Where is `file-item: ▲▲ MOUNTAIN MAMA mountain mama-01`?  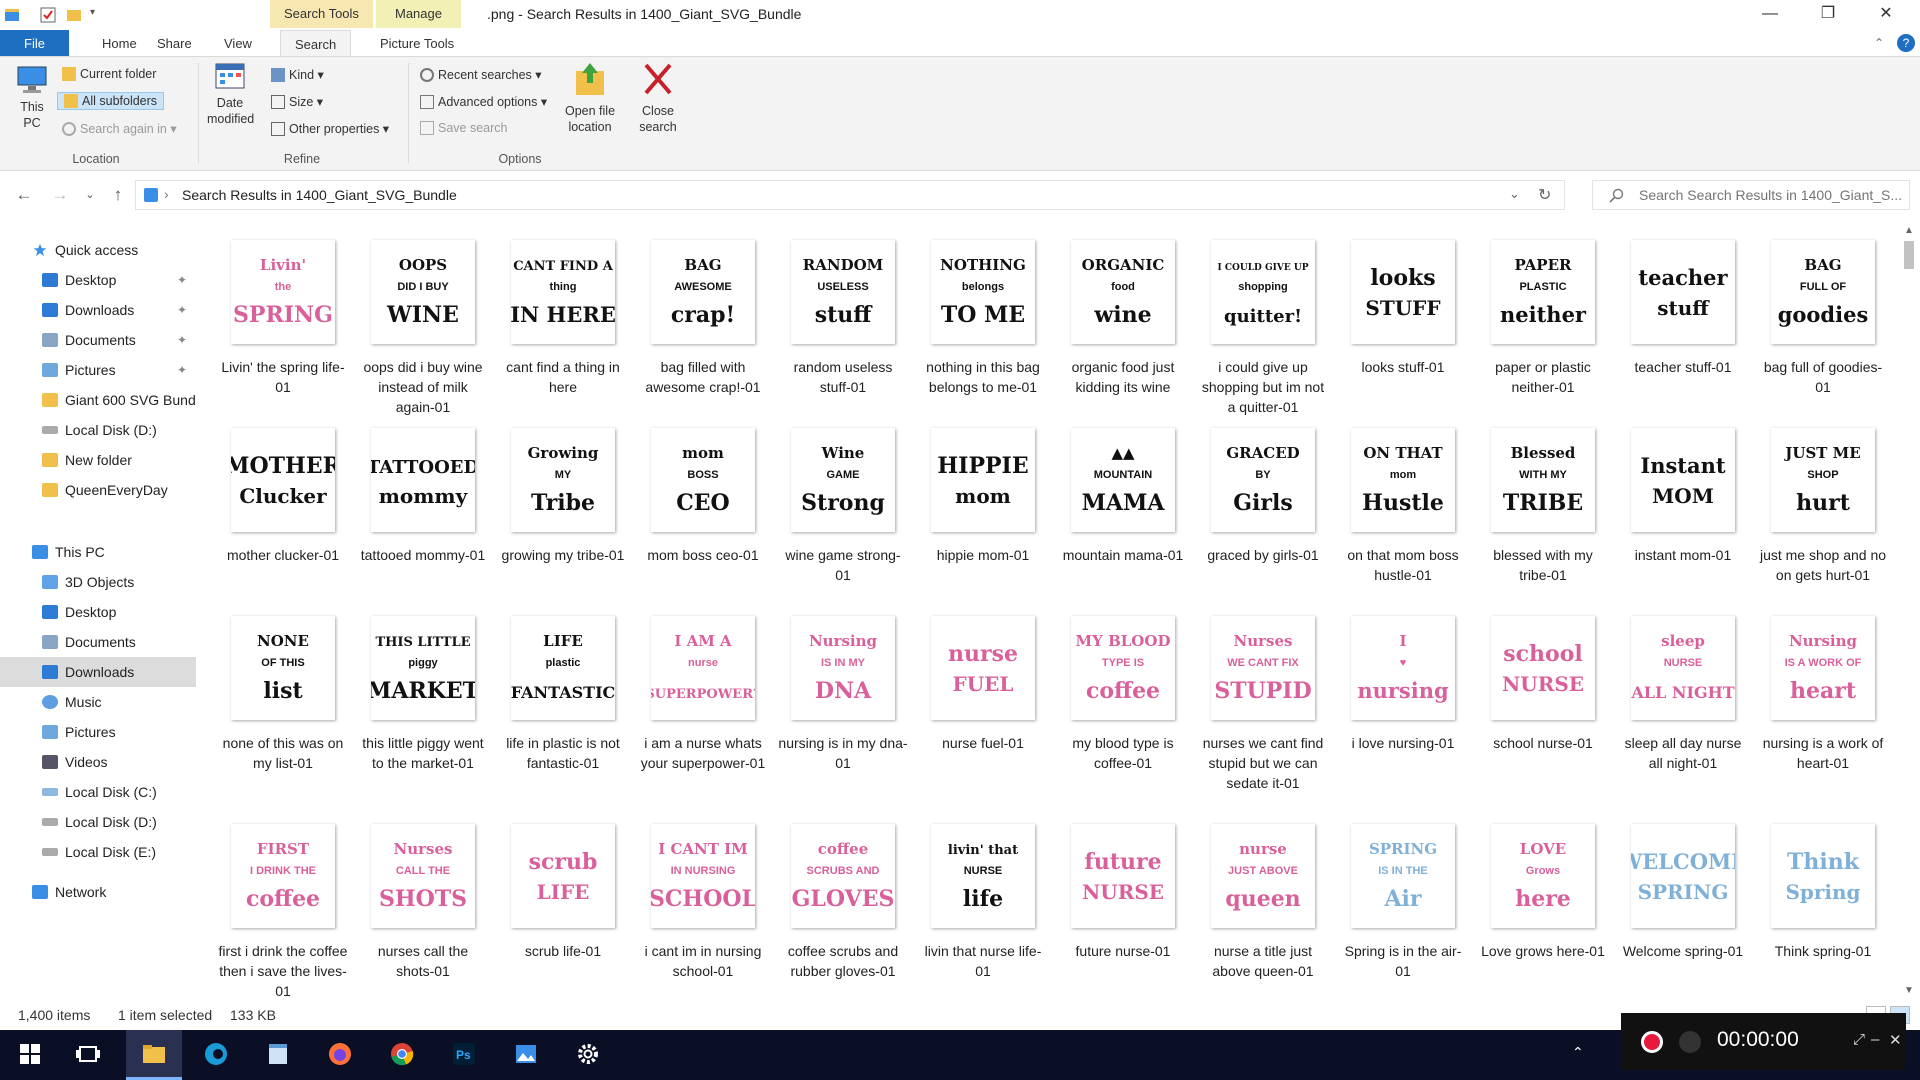
file-item: ▲▲ MOUNTAIN MAMA mountain mama-01 is located at coordinates (1123, 496).